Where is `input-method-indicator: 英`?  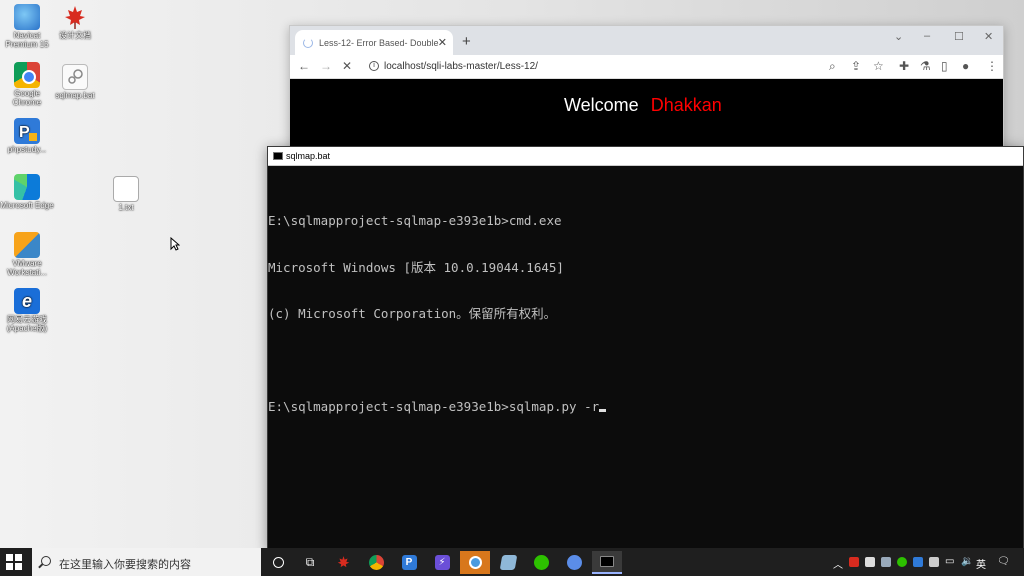
input-method-indicator: 英 is located at coordinates (981, 563).